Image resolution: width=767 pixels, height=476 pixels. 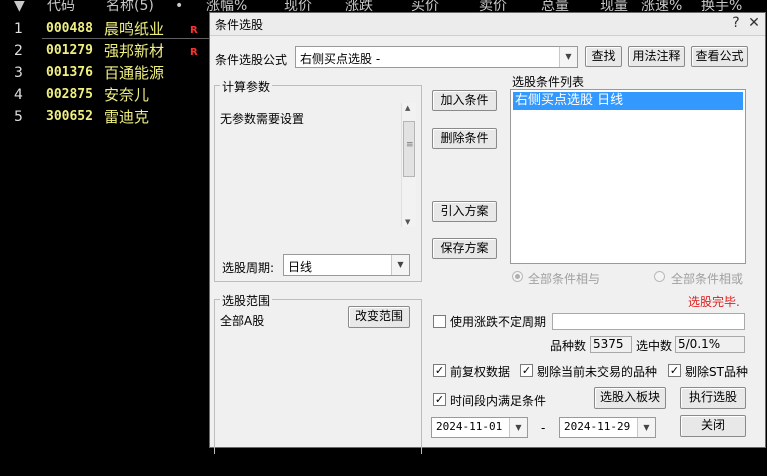 What do you see at coordinates (654, 346) in the screenshot?
I see `selected-label: 选中数` at bounding box center [654, 346].